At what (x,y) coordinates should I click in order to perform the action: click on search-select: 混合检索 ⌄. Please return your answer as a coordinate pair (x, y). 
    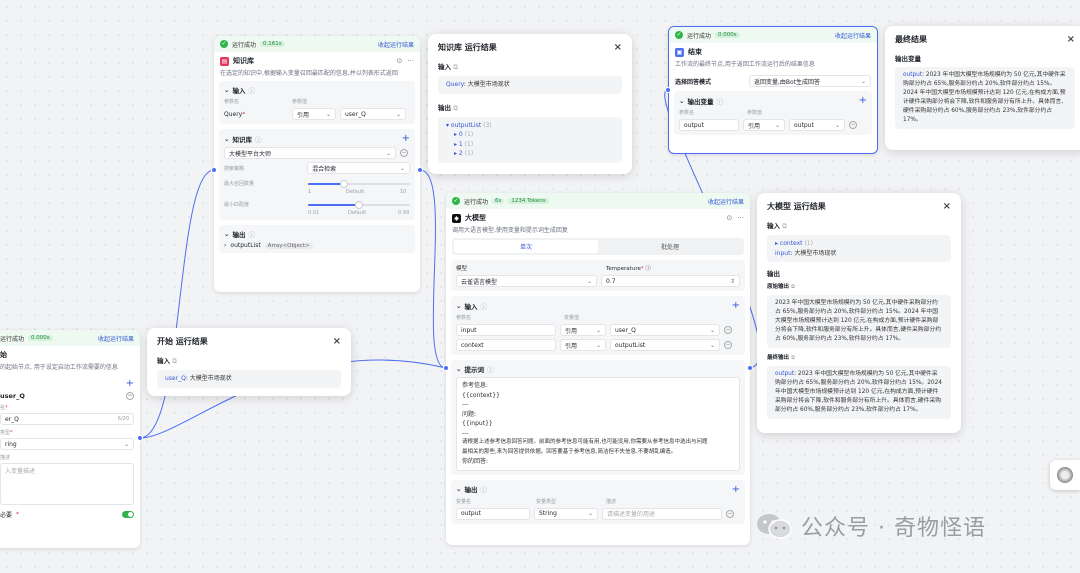
    Looking at the image, I should click on (358, 168).